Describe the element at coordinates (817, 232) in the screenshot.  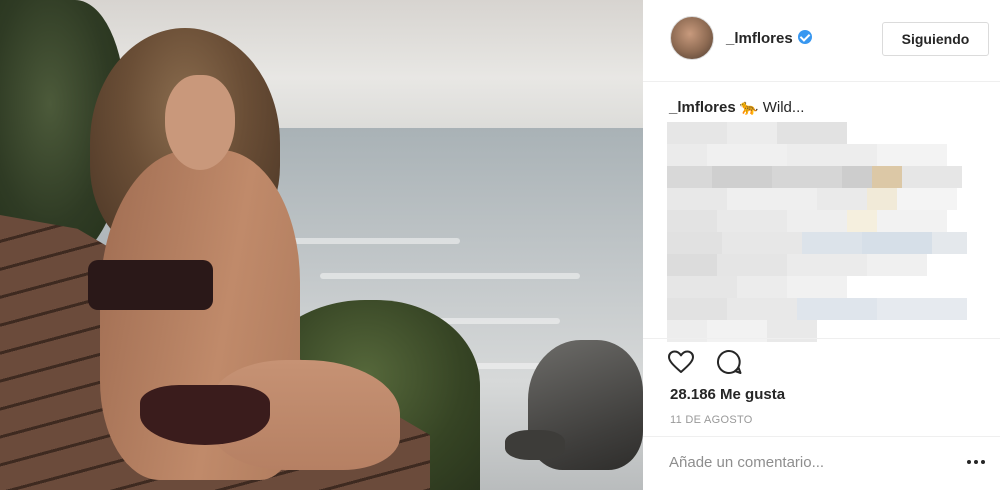
I see `pixelated-comments` at that location.